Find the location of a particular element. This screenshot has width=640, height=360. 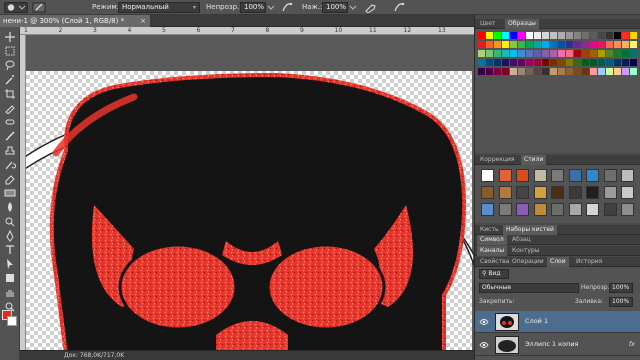

blend-mode-select: Обычные is located at coordinates (529, 288).